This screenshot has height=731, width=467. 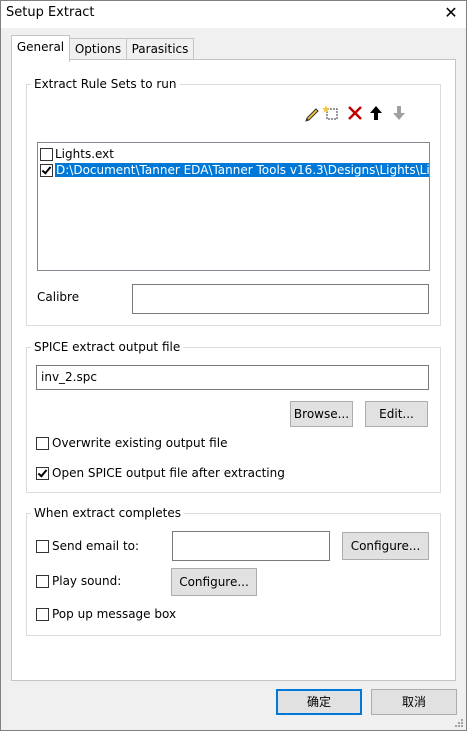 I want to click on tab-general: General, so click(x=40, y=48).